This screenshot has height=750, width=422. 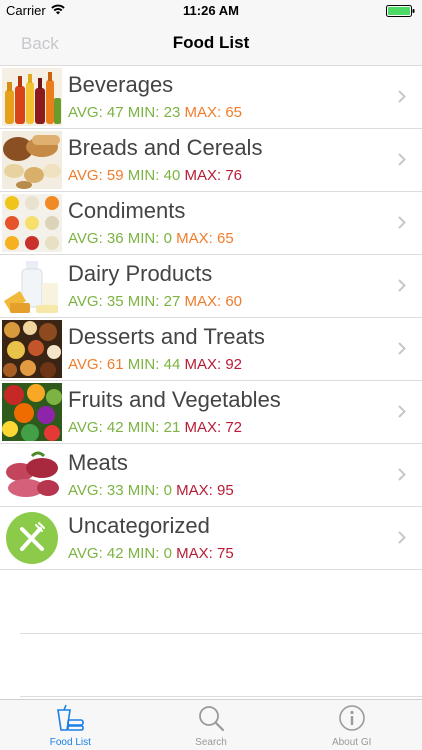 I want to click on avg-value: 33, so click(x=115, y=490).